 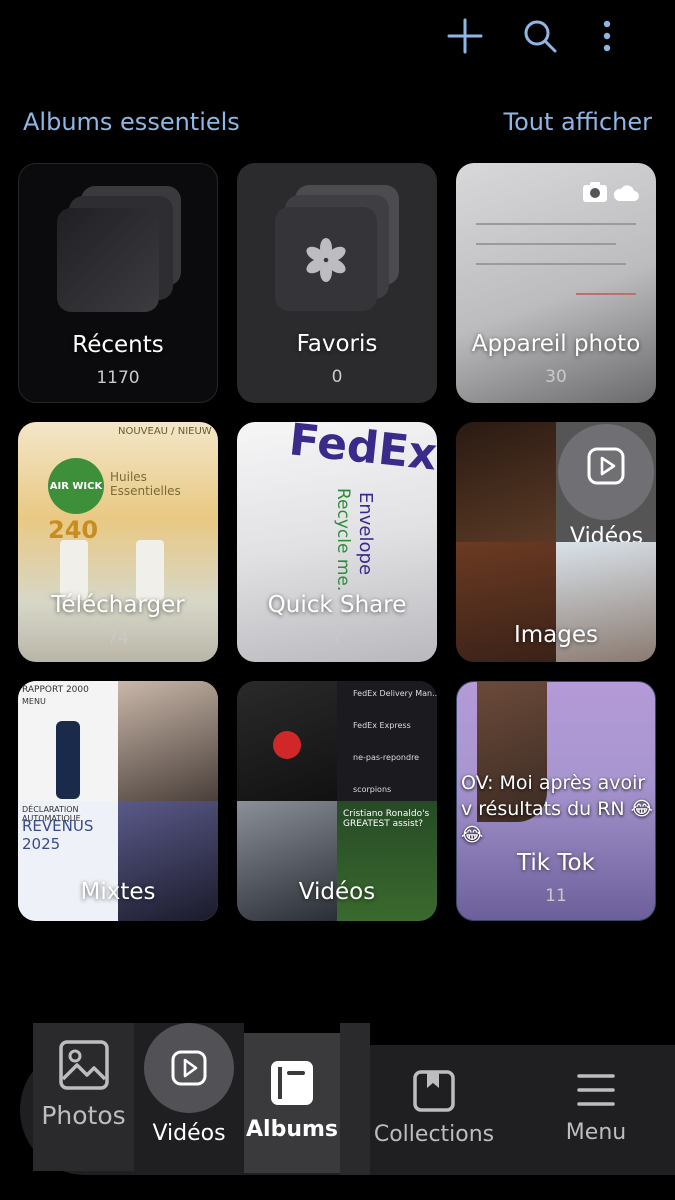 What do you see at coordinates (578, 122) in the screenshot?
I see `see-all-link: Tout afficher` at bounding box center [578, 122].